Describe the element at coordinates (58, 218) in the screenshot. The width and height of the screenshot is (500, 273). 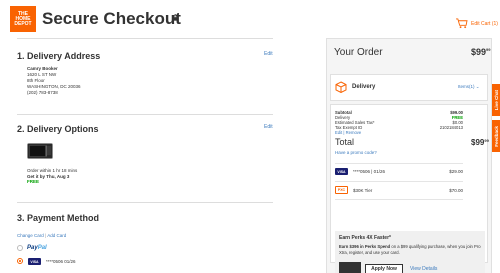
I see `payment-method-title: 3. Payment Method` at that location.